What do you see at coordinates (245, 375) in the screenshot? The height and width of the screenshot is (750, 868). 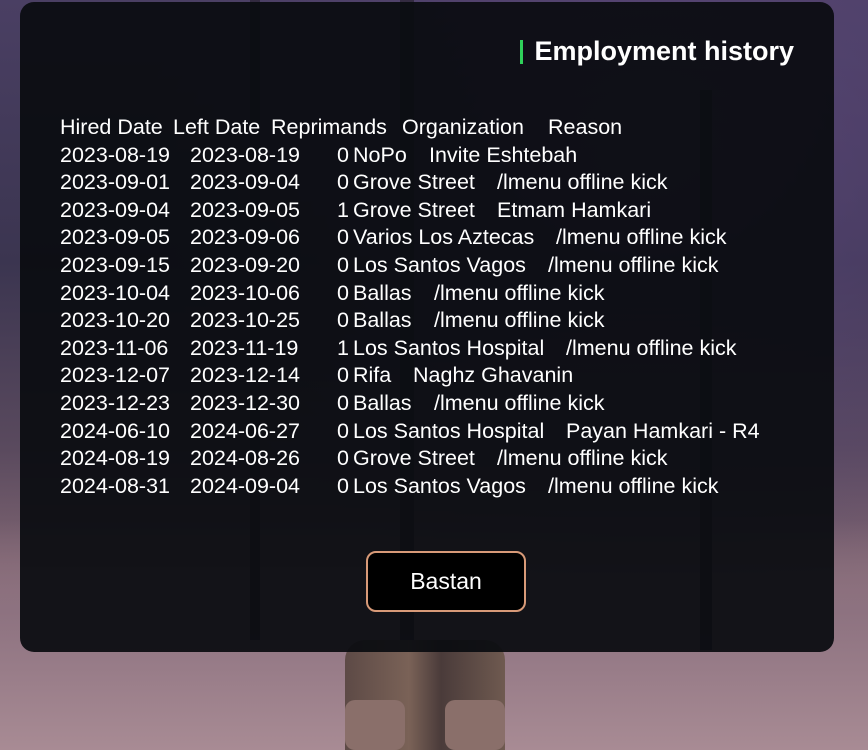 I see `left-date-cell: 2023-12-14` at bounding box center [245, 375].